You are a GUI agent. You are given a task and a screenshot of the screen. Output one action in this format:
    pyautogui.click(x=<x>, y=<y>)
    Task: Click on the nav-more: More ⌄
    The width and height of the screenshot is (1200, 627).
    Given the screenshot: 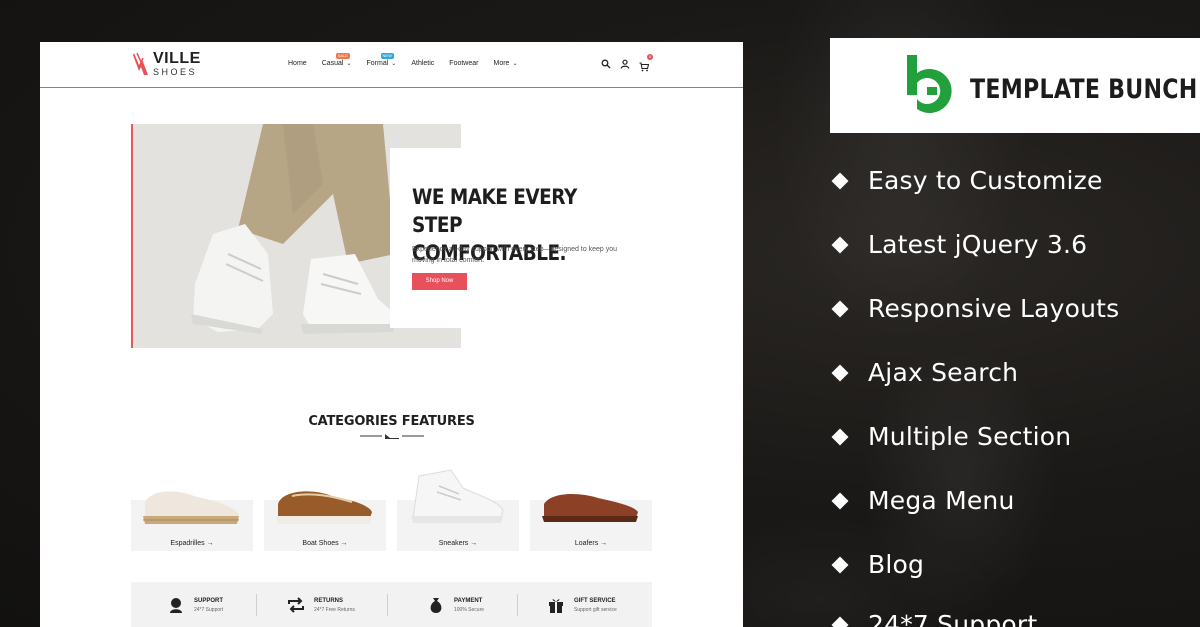 What is the action you would take?
    pyautogui.click(x=505, y=63)
    